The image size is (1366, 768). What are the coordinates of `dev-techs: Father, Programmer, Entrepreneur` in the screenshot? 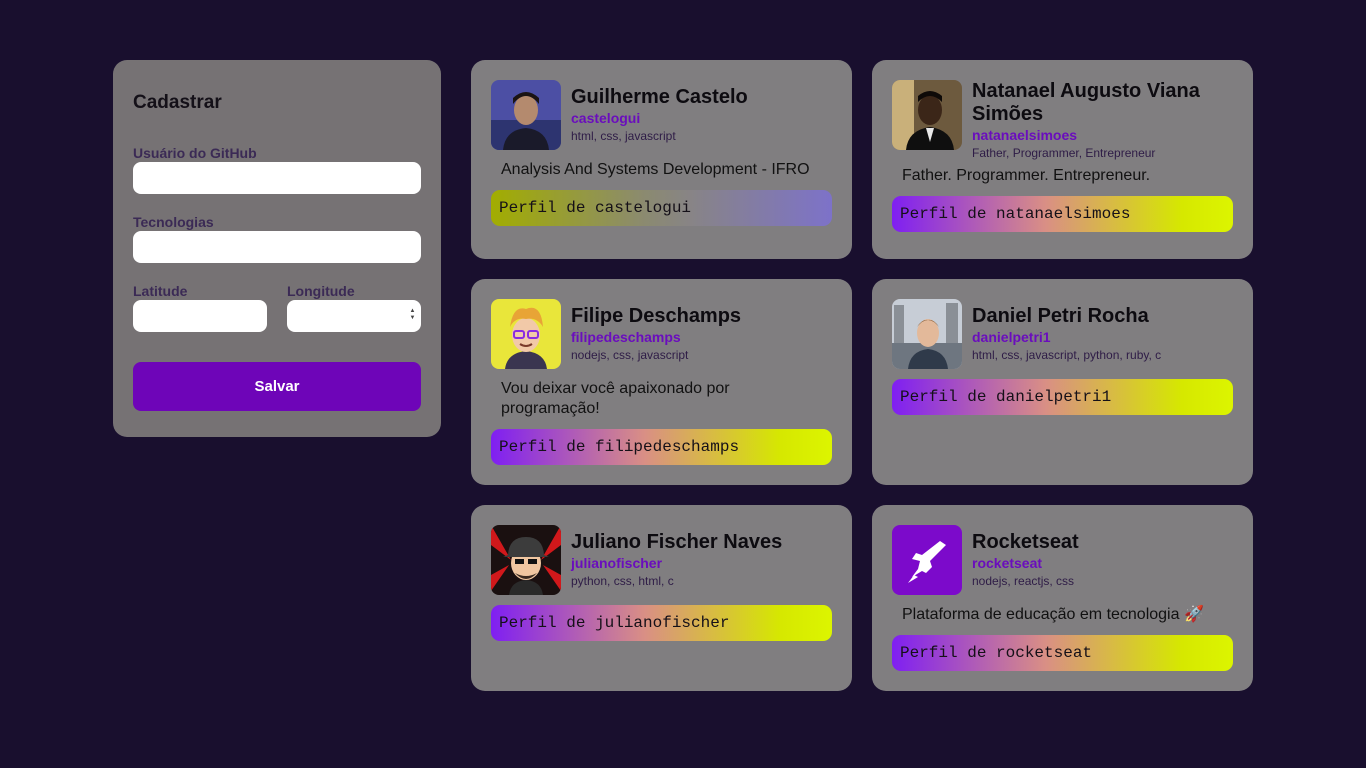 It's located at (1064, 153).